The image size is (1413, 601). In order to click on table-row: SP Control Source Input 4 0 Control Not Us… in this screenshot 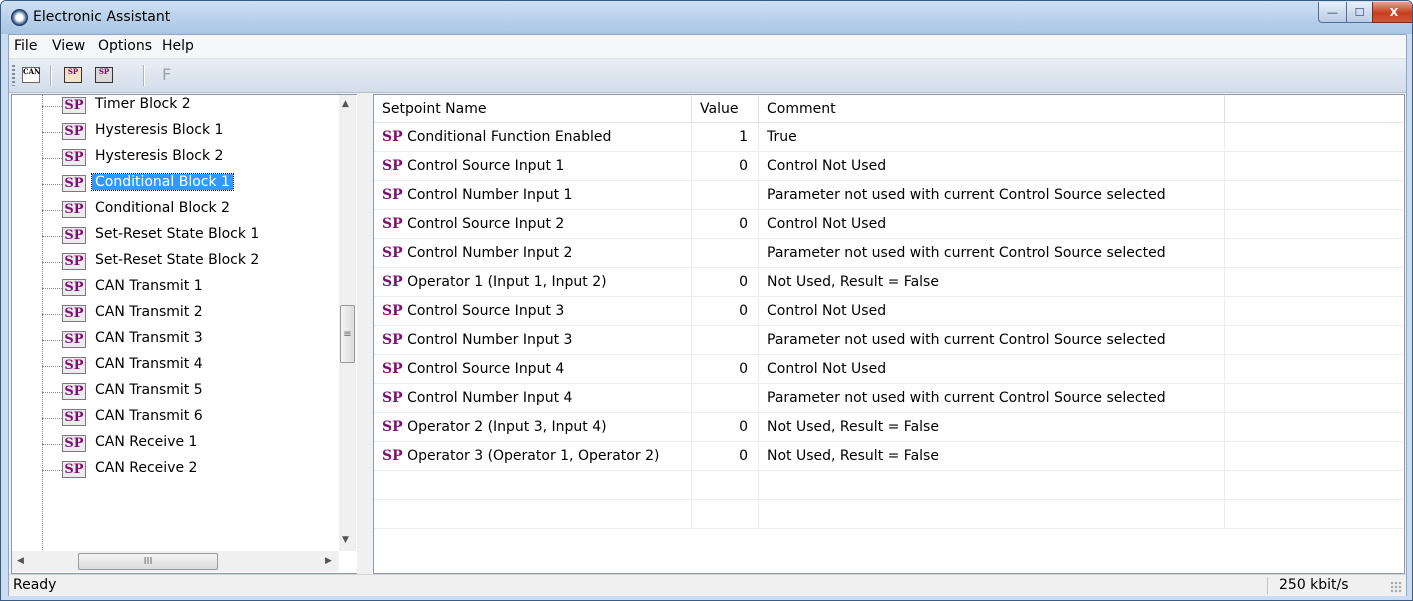, I will do `click(889, 369)`.